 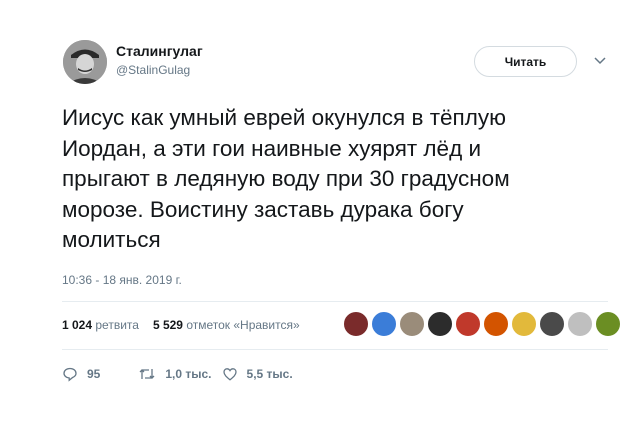 I want to click on tweet-stats: 1 024 ретвита 5 529 отметок «Нравится», so click(x=181, y=325).